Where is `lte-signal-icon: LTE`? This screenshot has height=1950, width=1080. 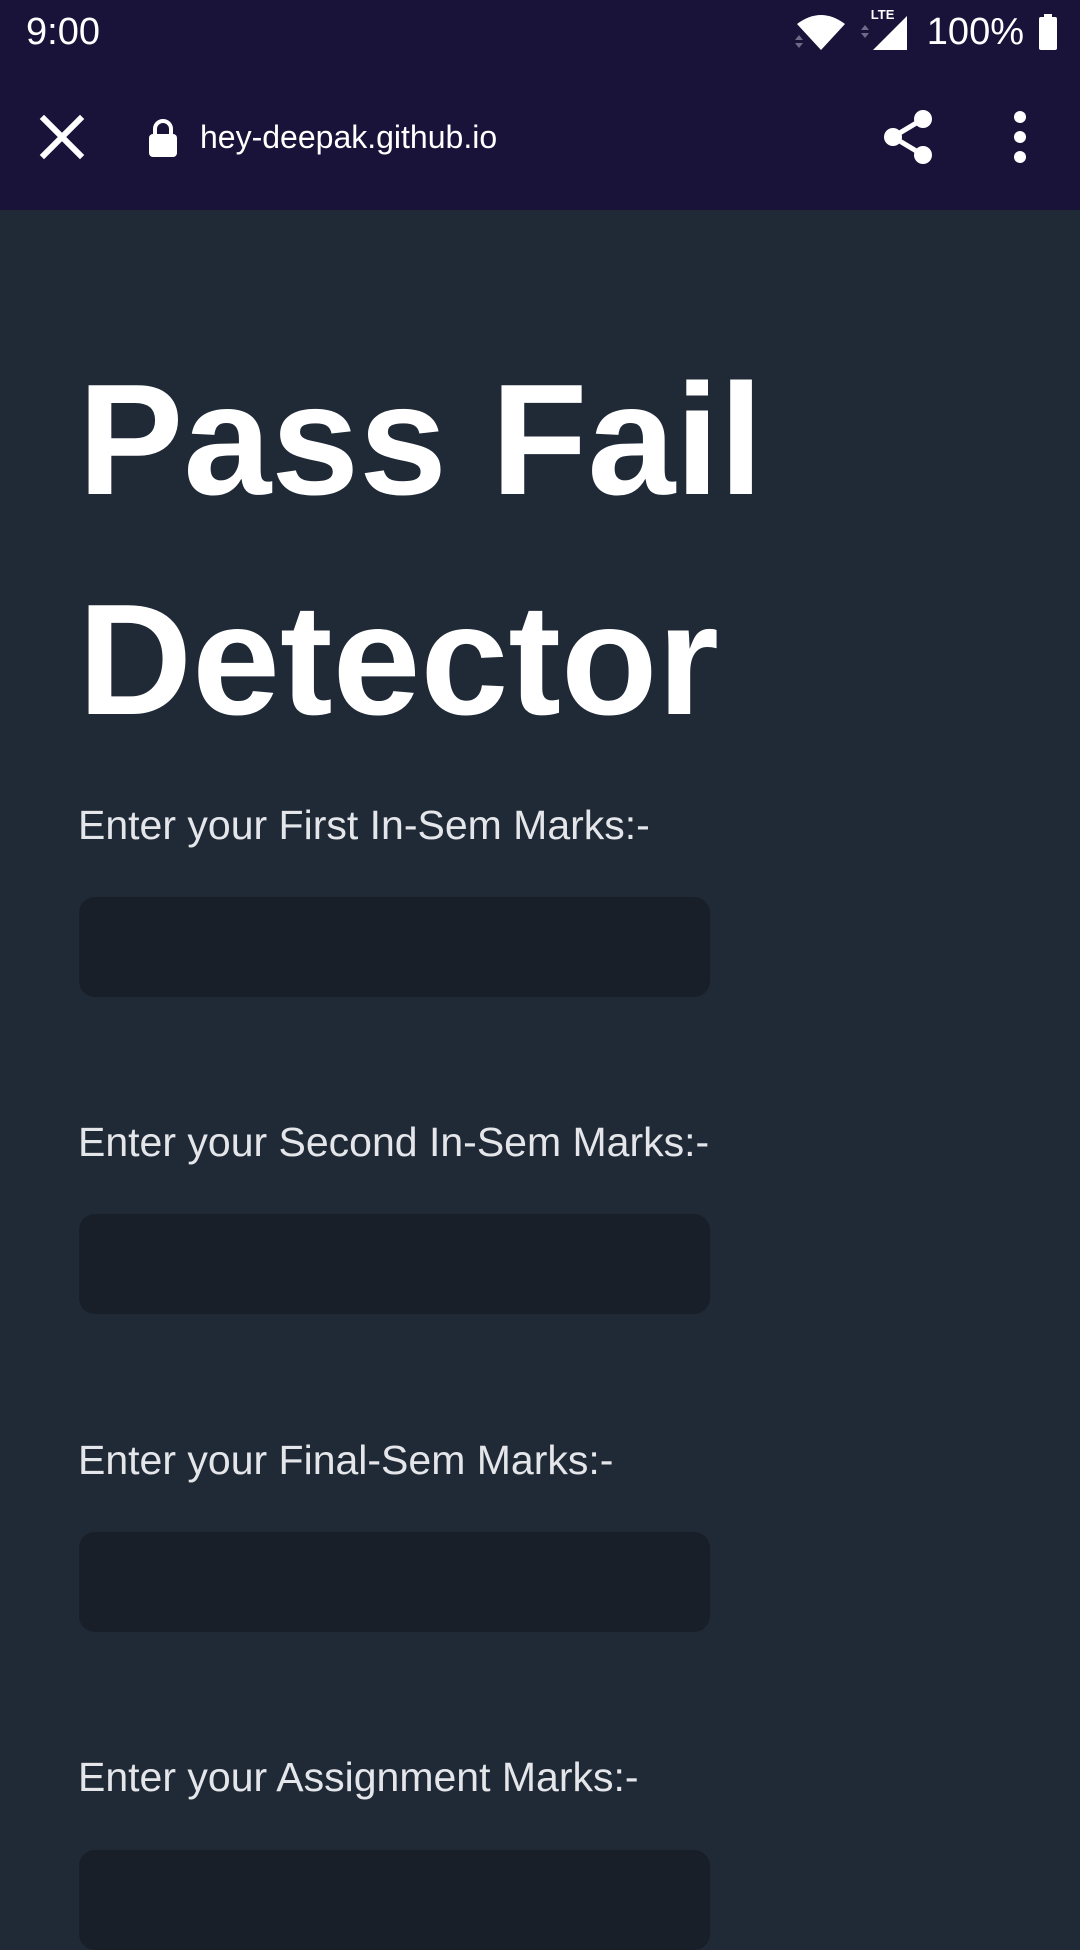 lte-signal-icon: LTE is located at coordinates (883, 30).